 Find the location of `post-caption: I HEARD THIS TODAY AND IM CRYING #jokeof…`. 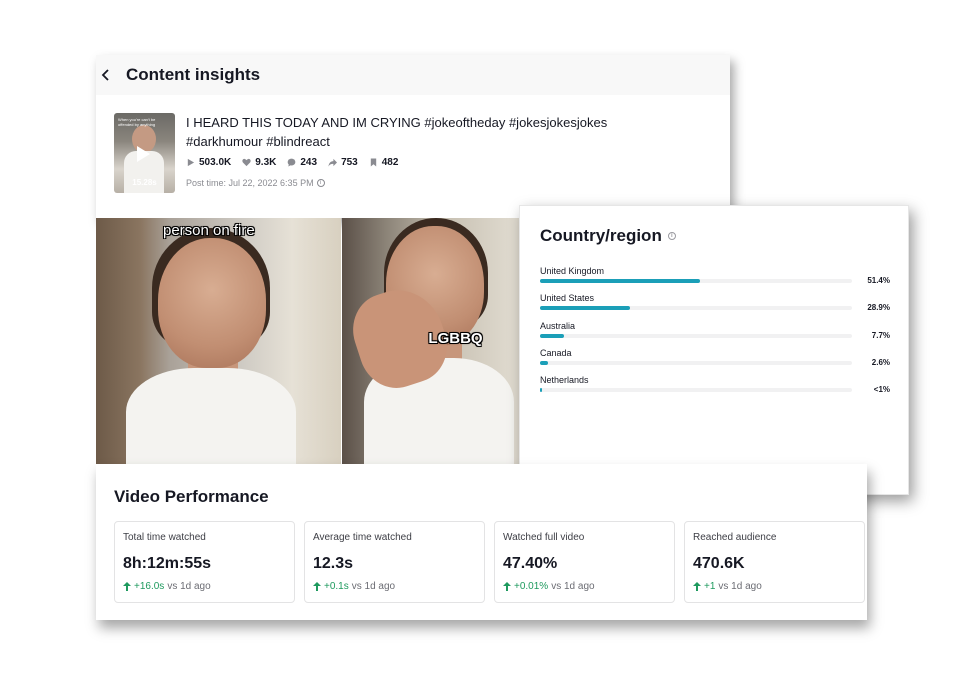

post-caption: I HEARD THIS TODAY AND IM CRYING #jokeof… is located at coordinates (406, 132).